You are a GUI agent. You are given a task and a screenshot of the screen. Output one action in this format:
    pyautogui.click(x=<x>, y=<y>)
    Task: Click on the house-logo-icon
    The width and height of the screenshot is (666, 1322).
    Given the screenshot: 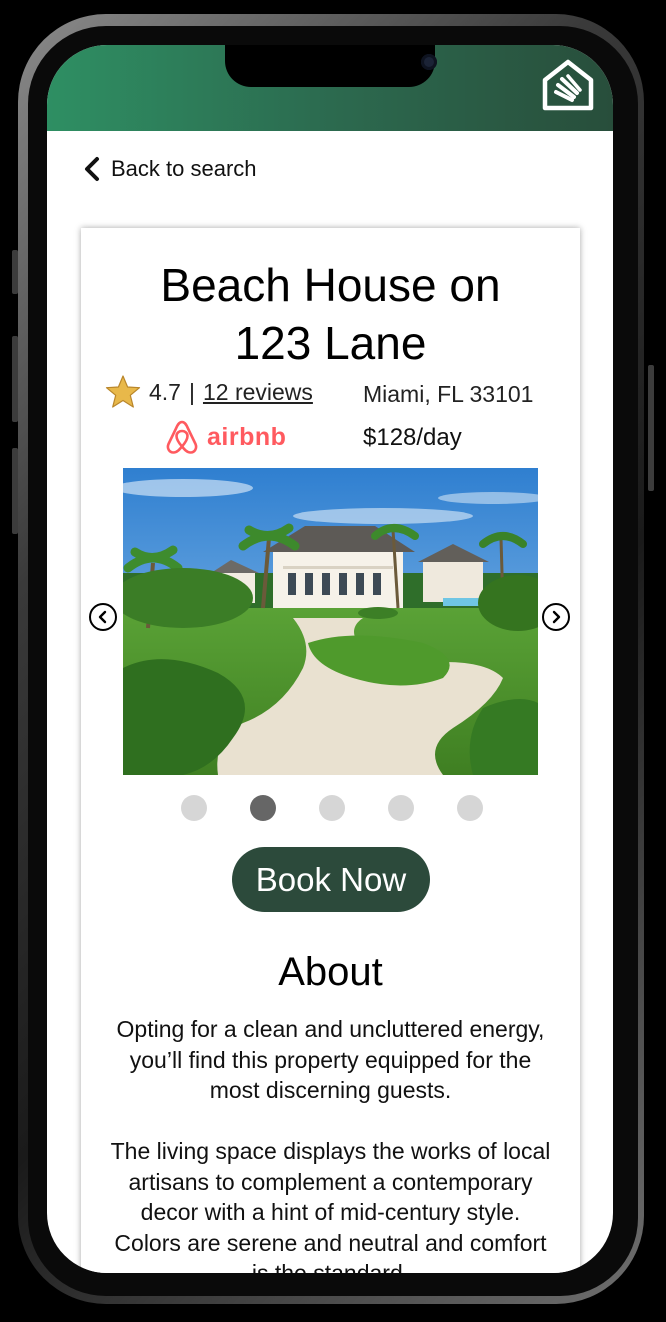 What is the action you would take?
    pyautogui.click(x=568, y=85)
    